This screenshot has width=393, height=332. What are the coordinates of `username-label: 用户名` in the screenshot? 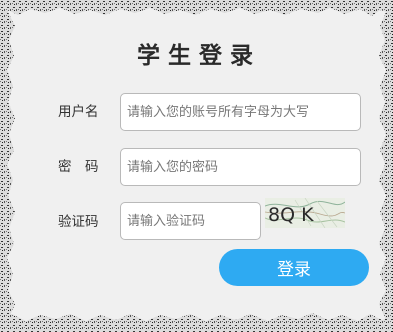 It's located at (78, 112).